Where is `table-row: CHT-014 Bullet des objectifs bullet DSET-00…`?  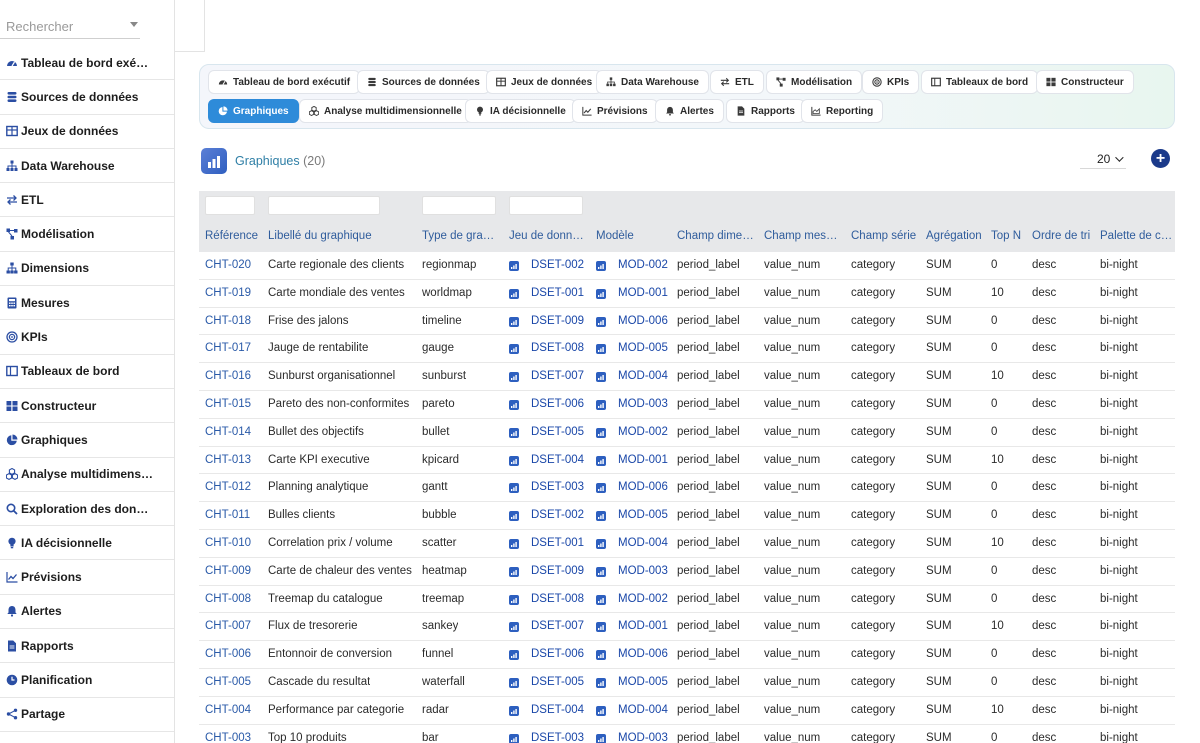 table-row: CHT-014 Bullet des objectifs bullet DSET-00… is located at coordinates (687, 433).